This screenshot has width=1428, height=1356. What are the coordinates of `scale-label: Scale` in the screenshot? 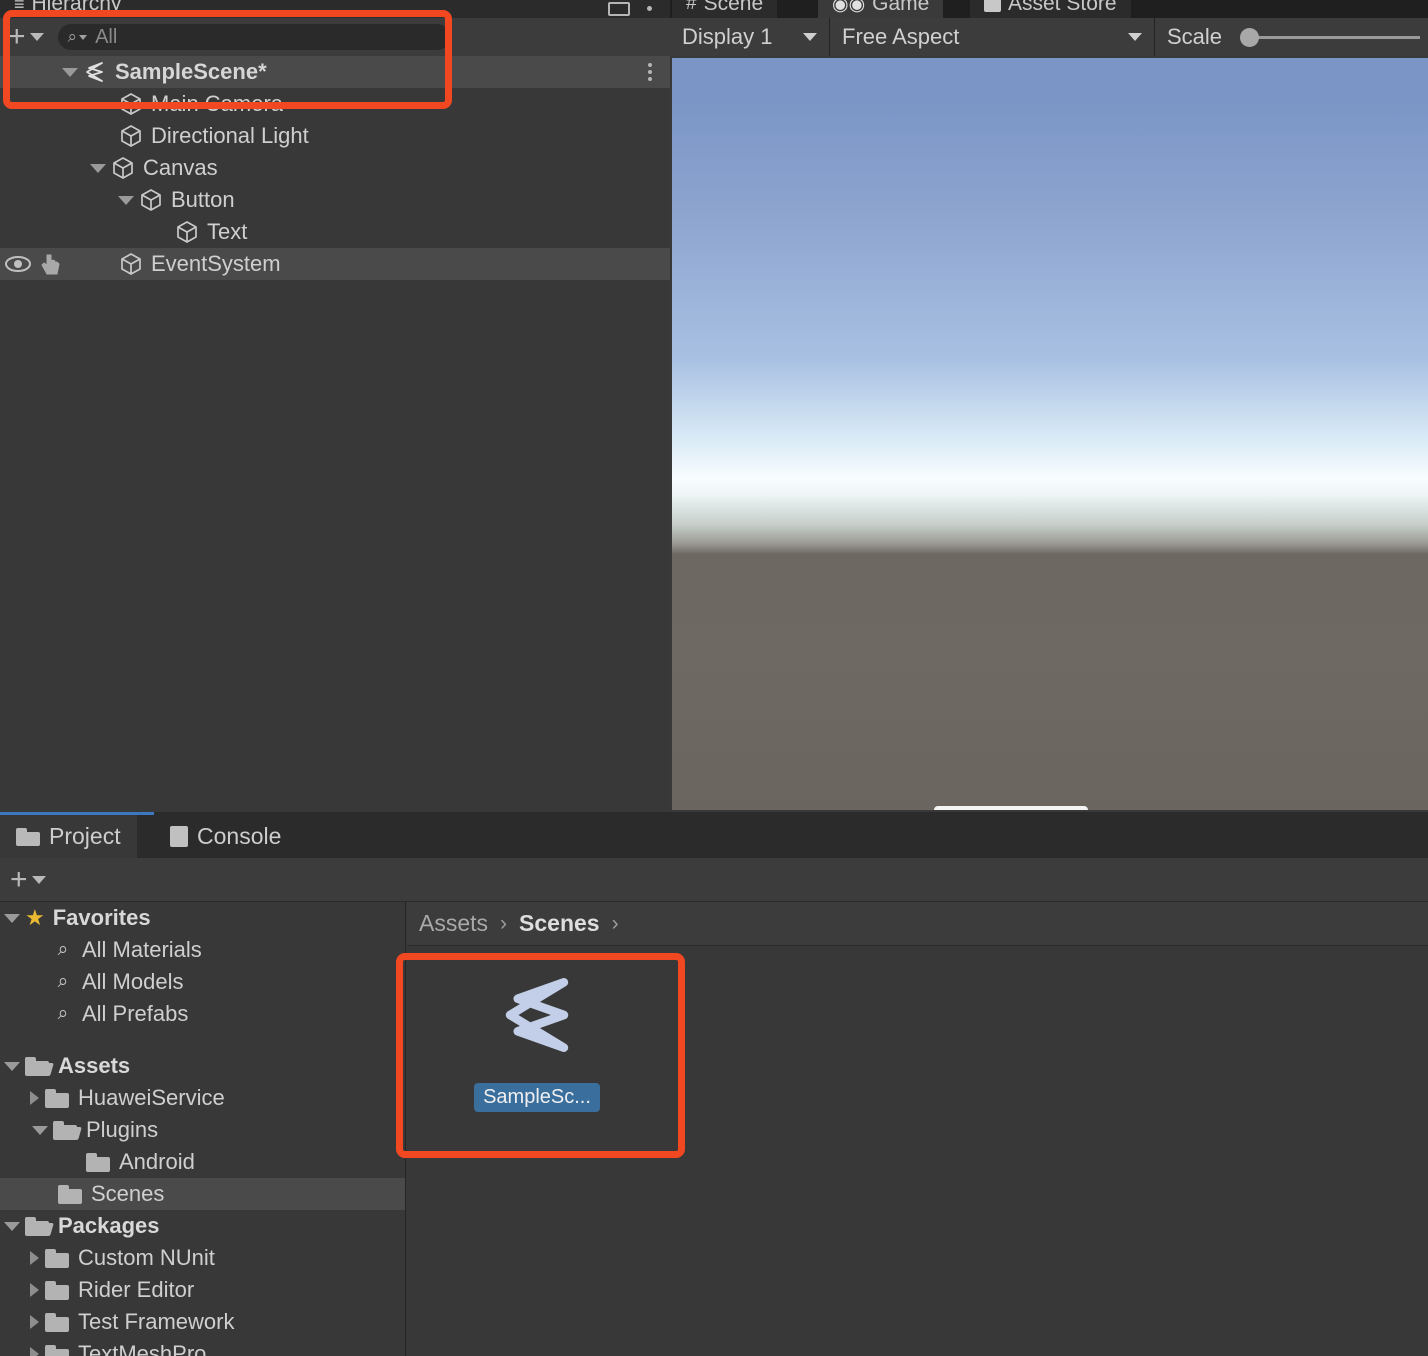 It's located at (1195, 36).